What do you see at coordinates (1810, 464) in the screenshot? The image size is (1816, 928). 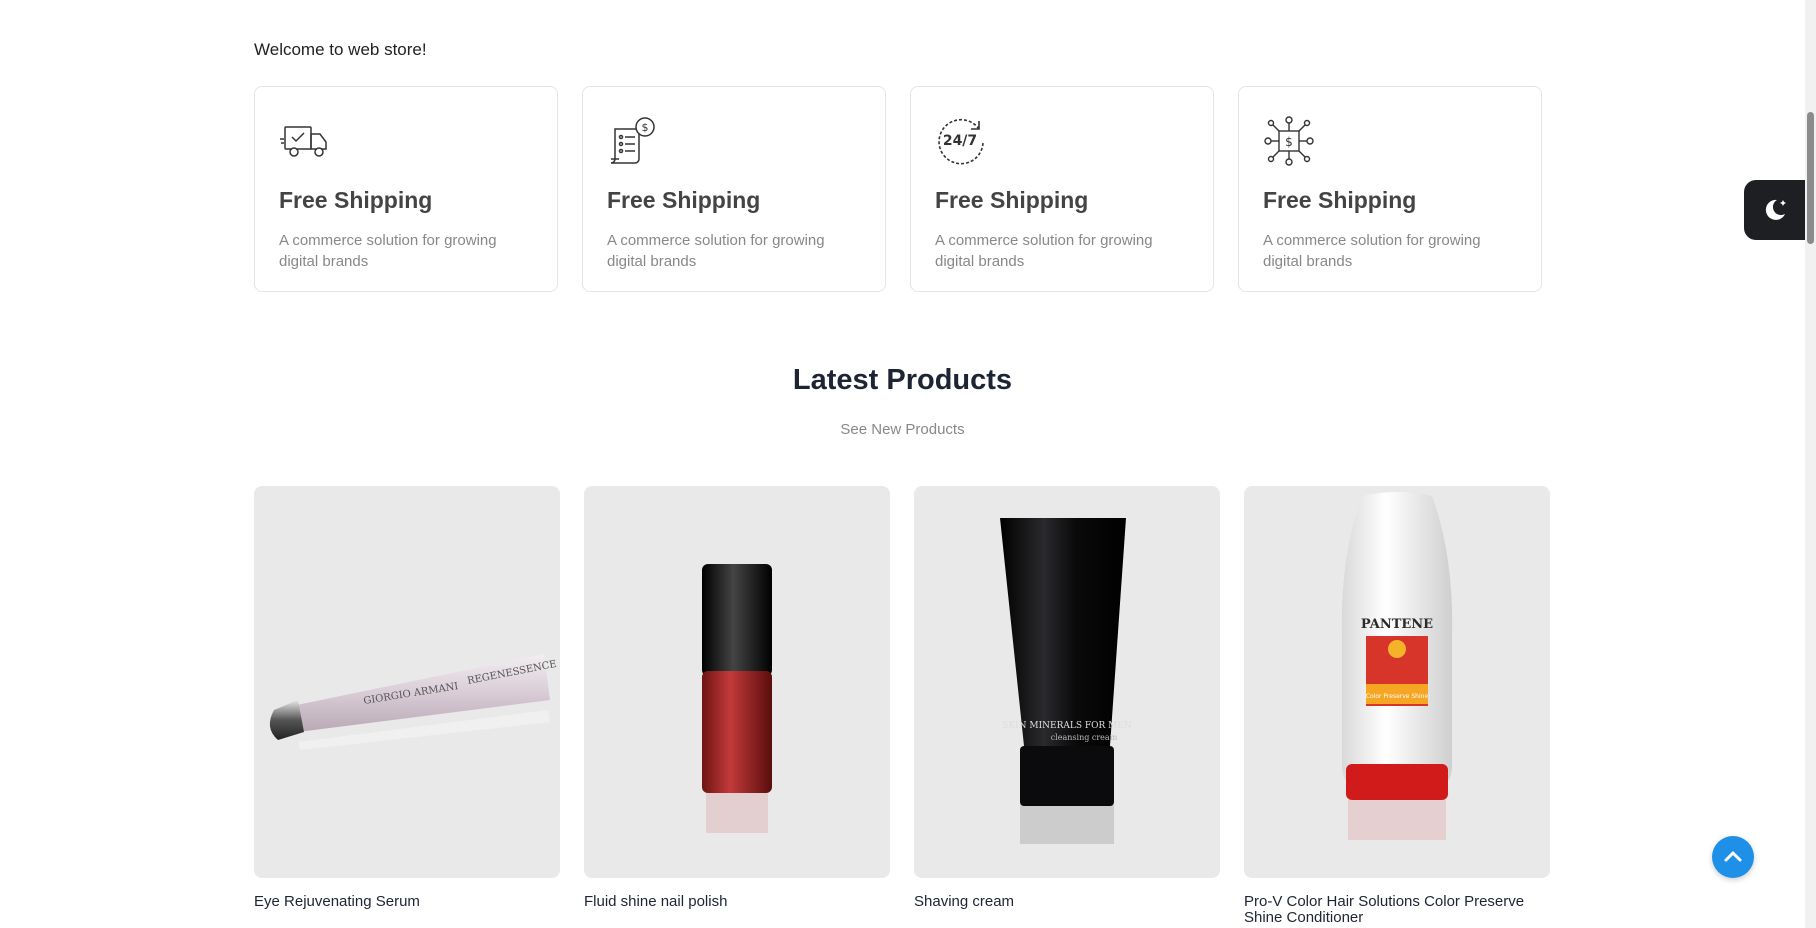 I see `page-scrollbar` at bounding box center [1810, 464].